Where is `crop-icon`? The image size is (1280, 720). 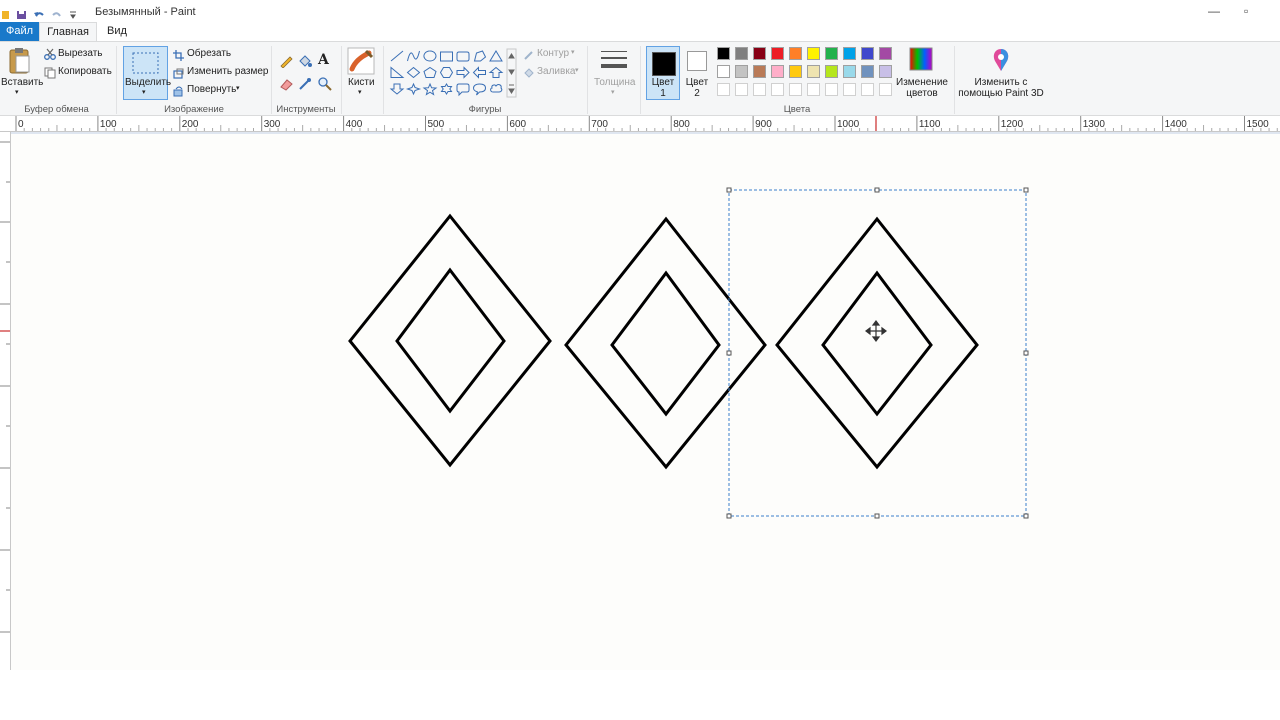 crop-icon is located at coordinates (178, 57).